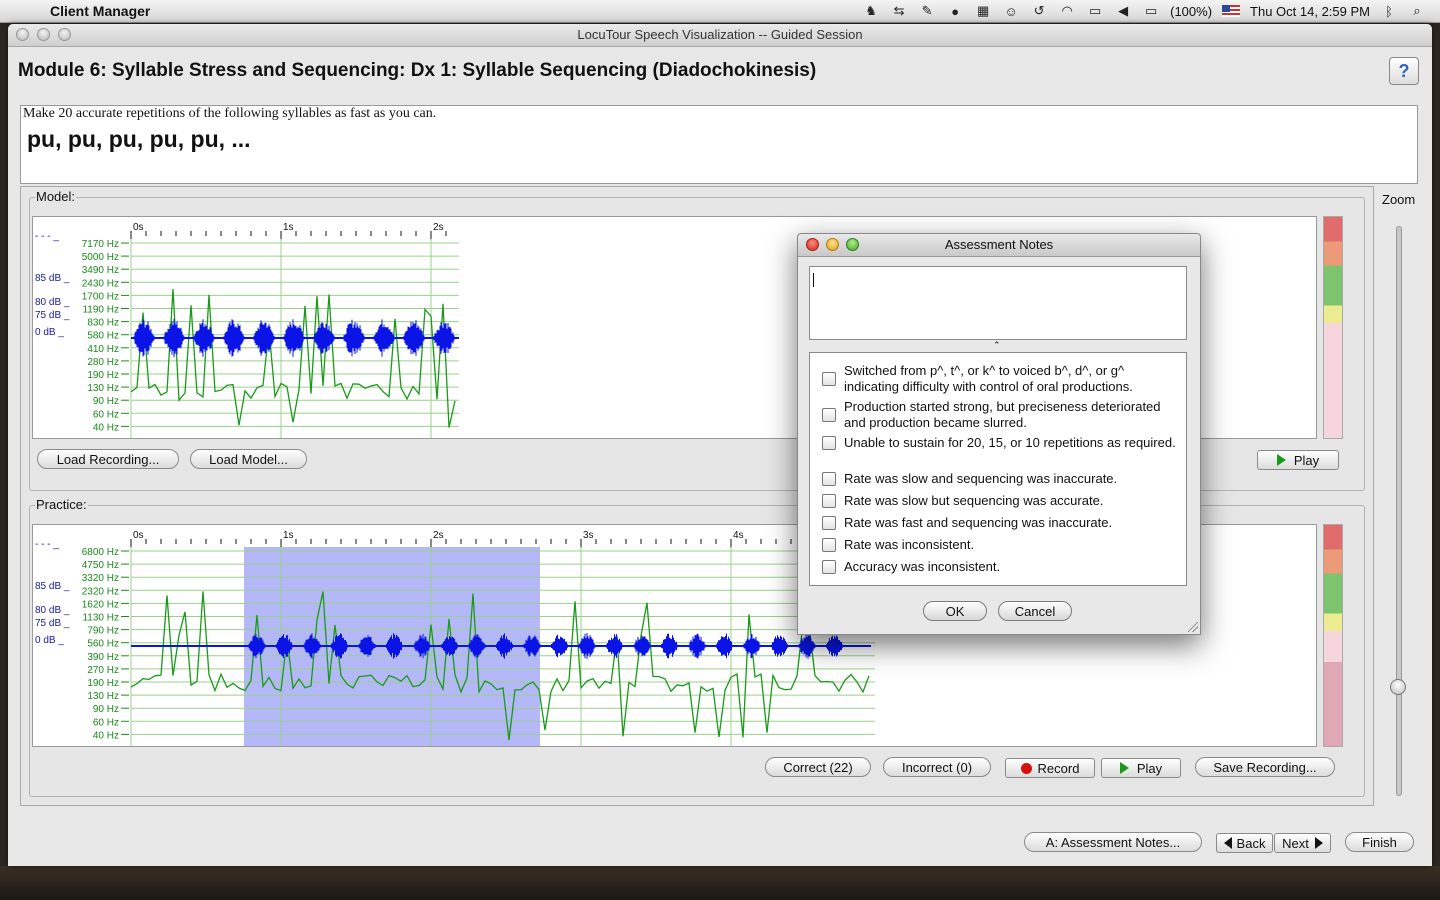 This screenshot has width=1440, height=900. What do you see at coordinates (100, 296) in the screenshot?
I see `frequency-label: 1700 Hz` at bounding box center [100, 296].